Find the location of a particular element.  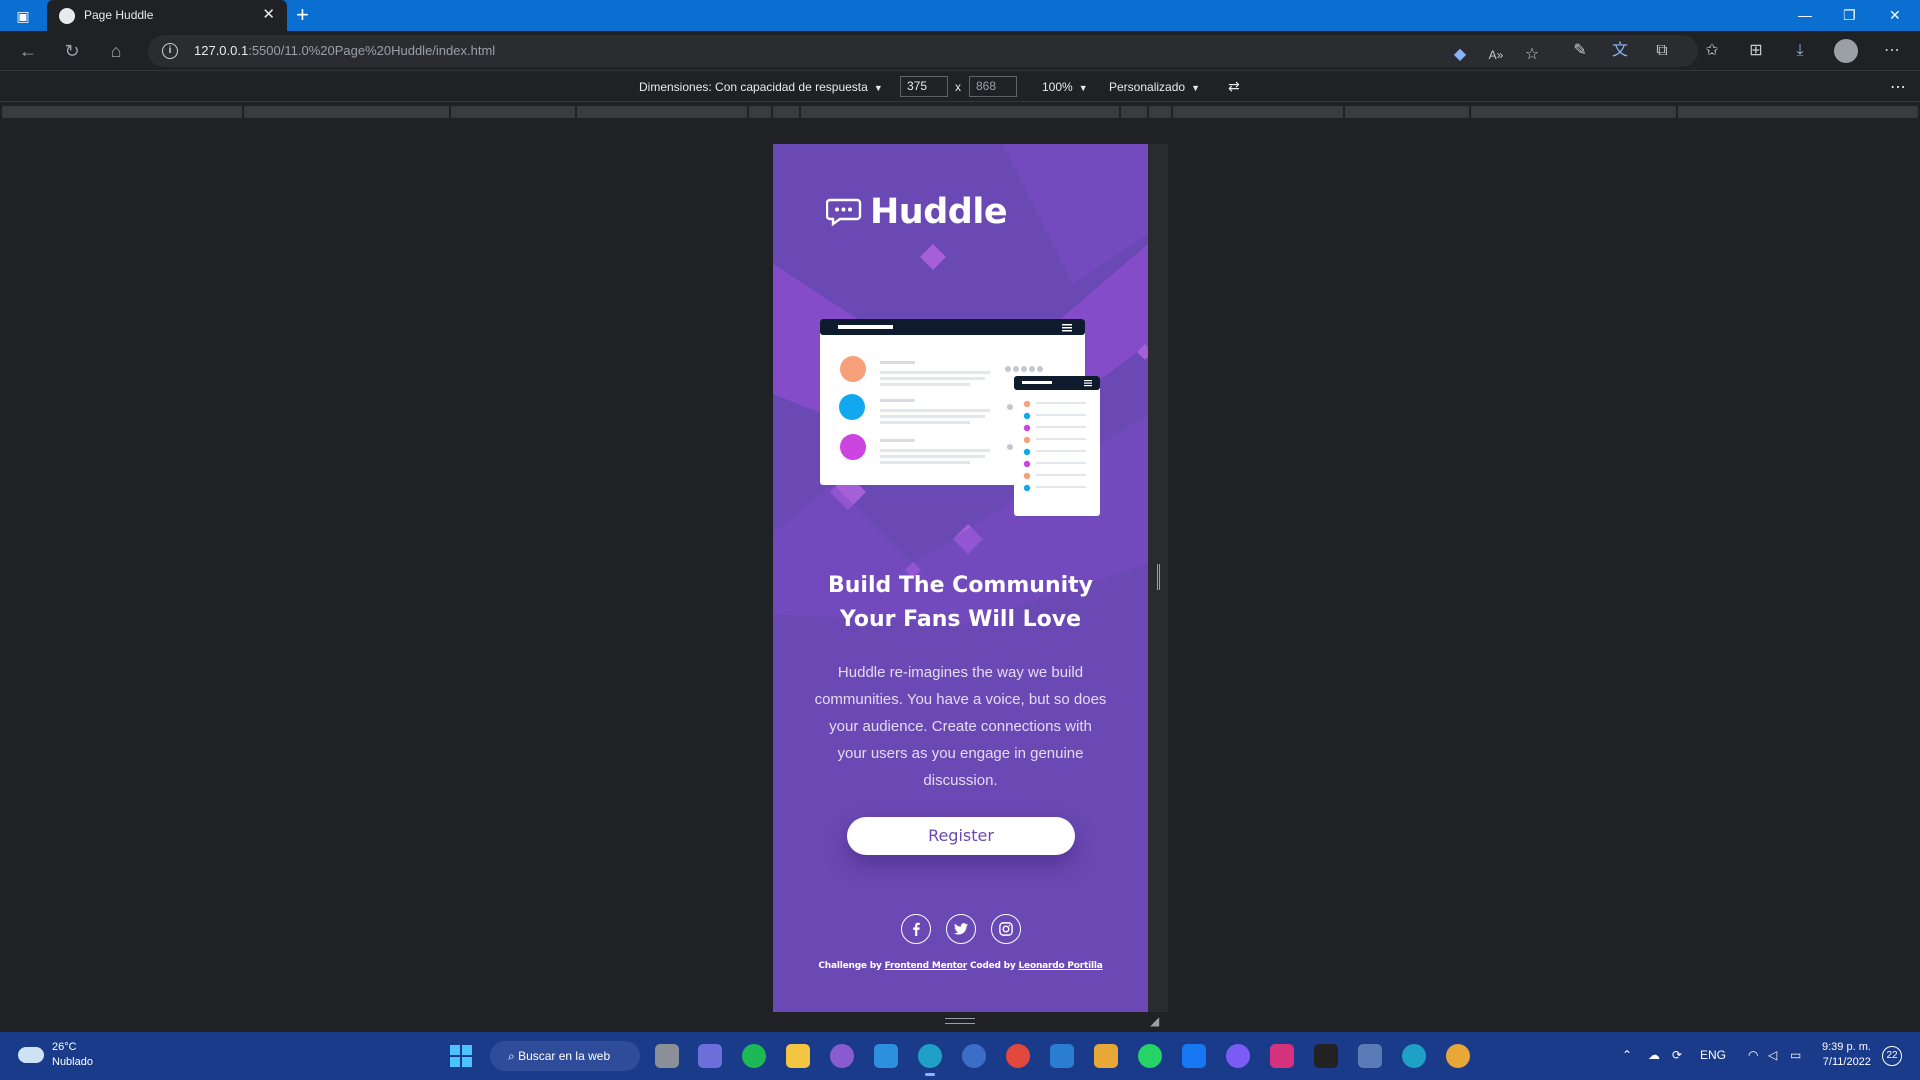

epic-games-icon is located at coordinates (1326, 1056).